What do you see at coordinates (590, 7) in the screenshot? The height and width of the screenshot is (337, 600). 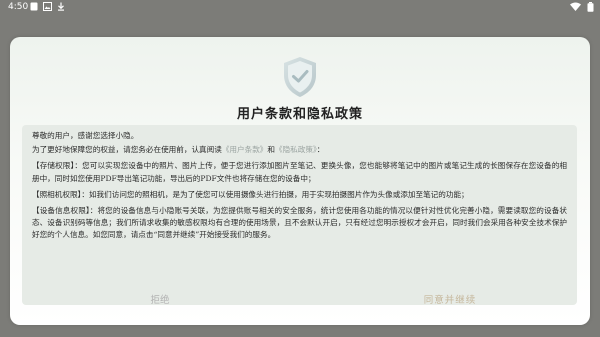 I see `battery-icon` at bounding box center [590, 7].